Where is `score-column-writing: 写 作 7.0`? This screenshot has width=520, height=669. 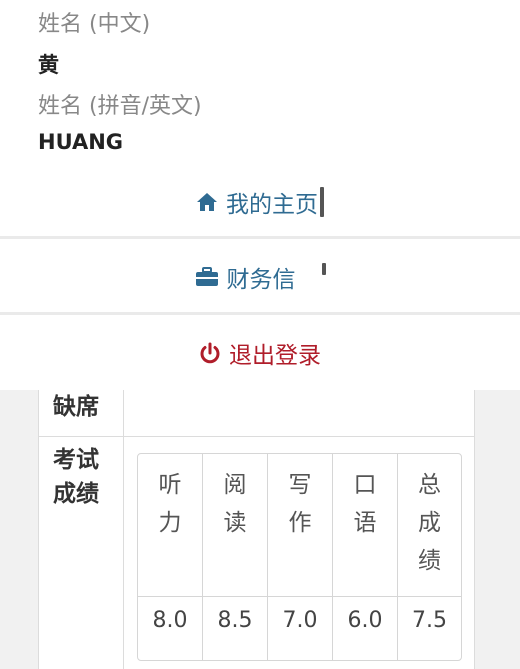
score-column-writing: 写 作 7.0 is located at coordinates (300, 557).